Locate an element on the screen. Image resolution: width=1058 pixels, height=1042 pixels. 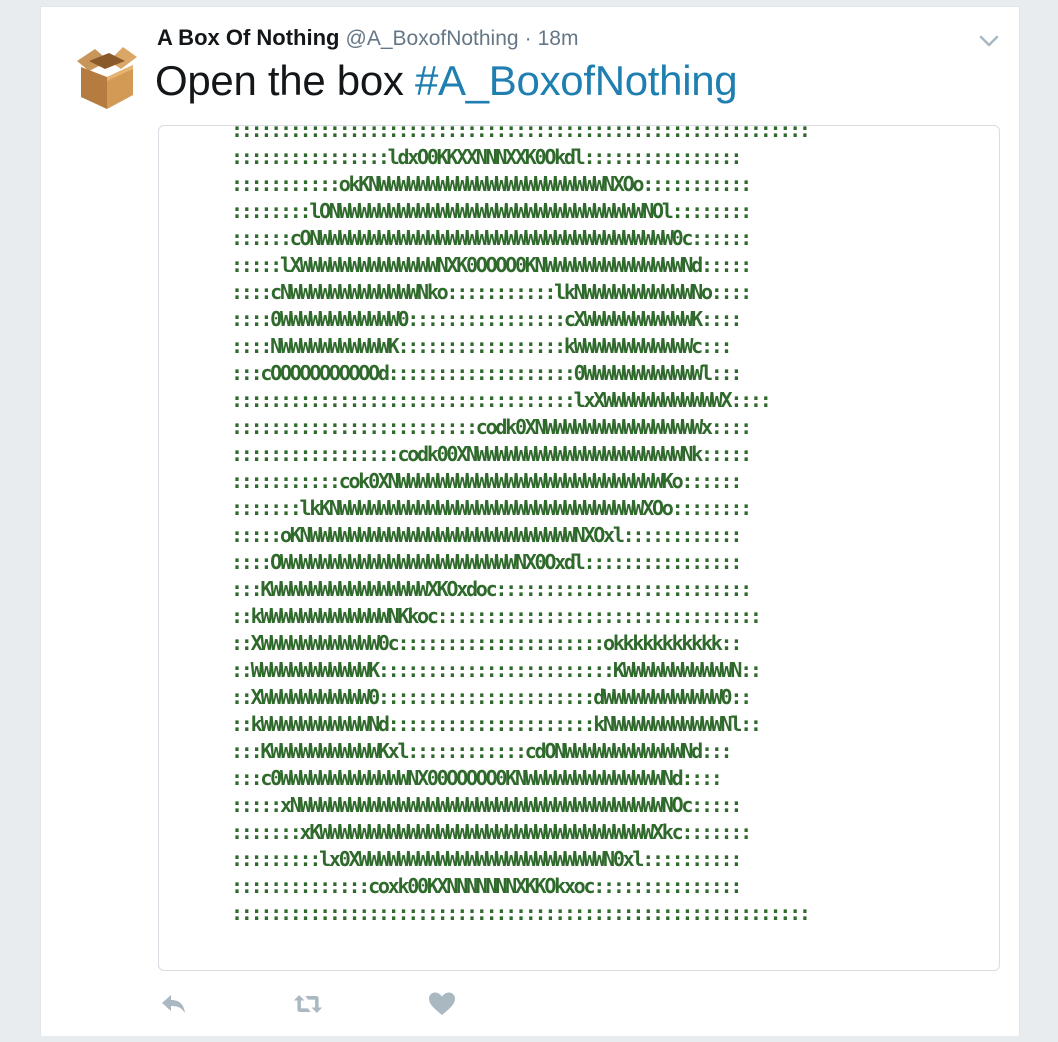
tweet-text: Open the box #A_BoxofNothing is located at coordinates (446, 81).